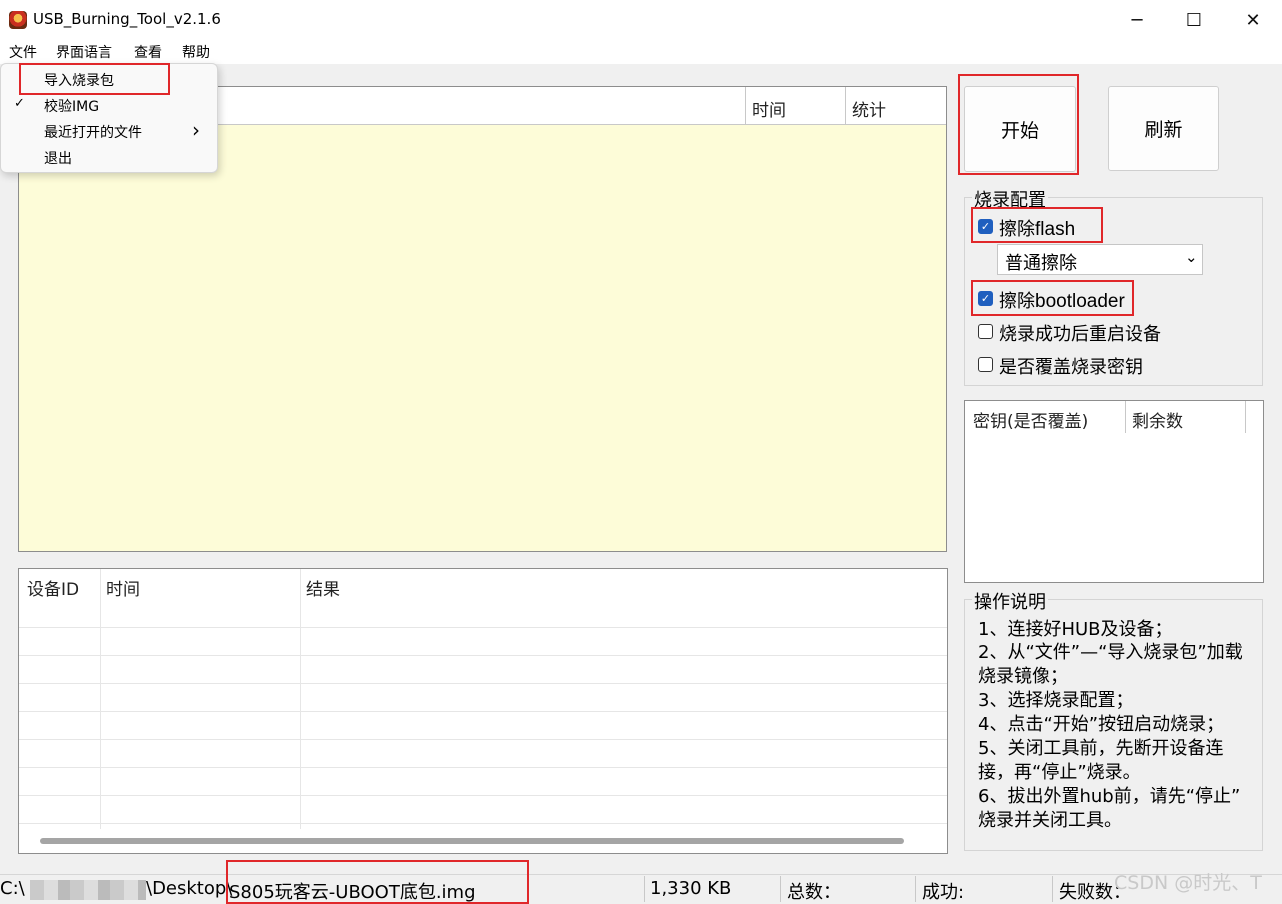  Describe the element at coordinates (1110, 652) in the screenshot. I see `instruction-line: 2、从“文件”—“导入烧录包”加载` at that location.